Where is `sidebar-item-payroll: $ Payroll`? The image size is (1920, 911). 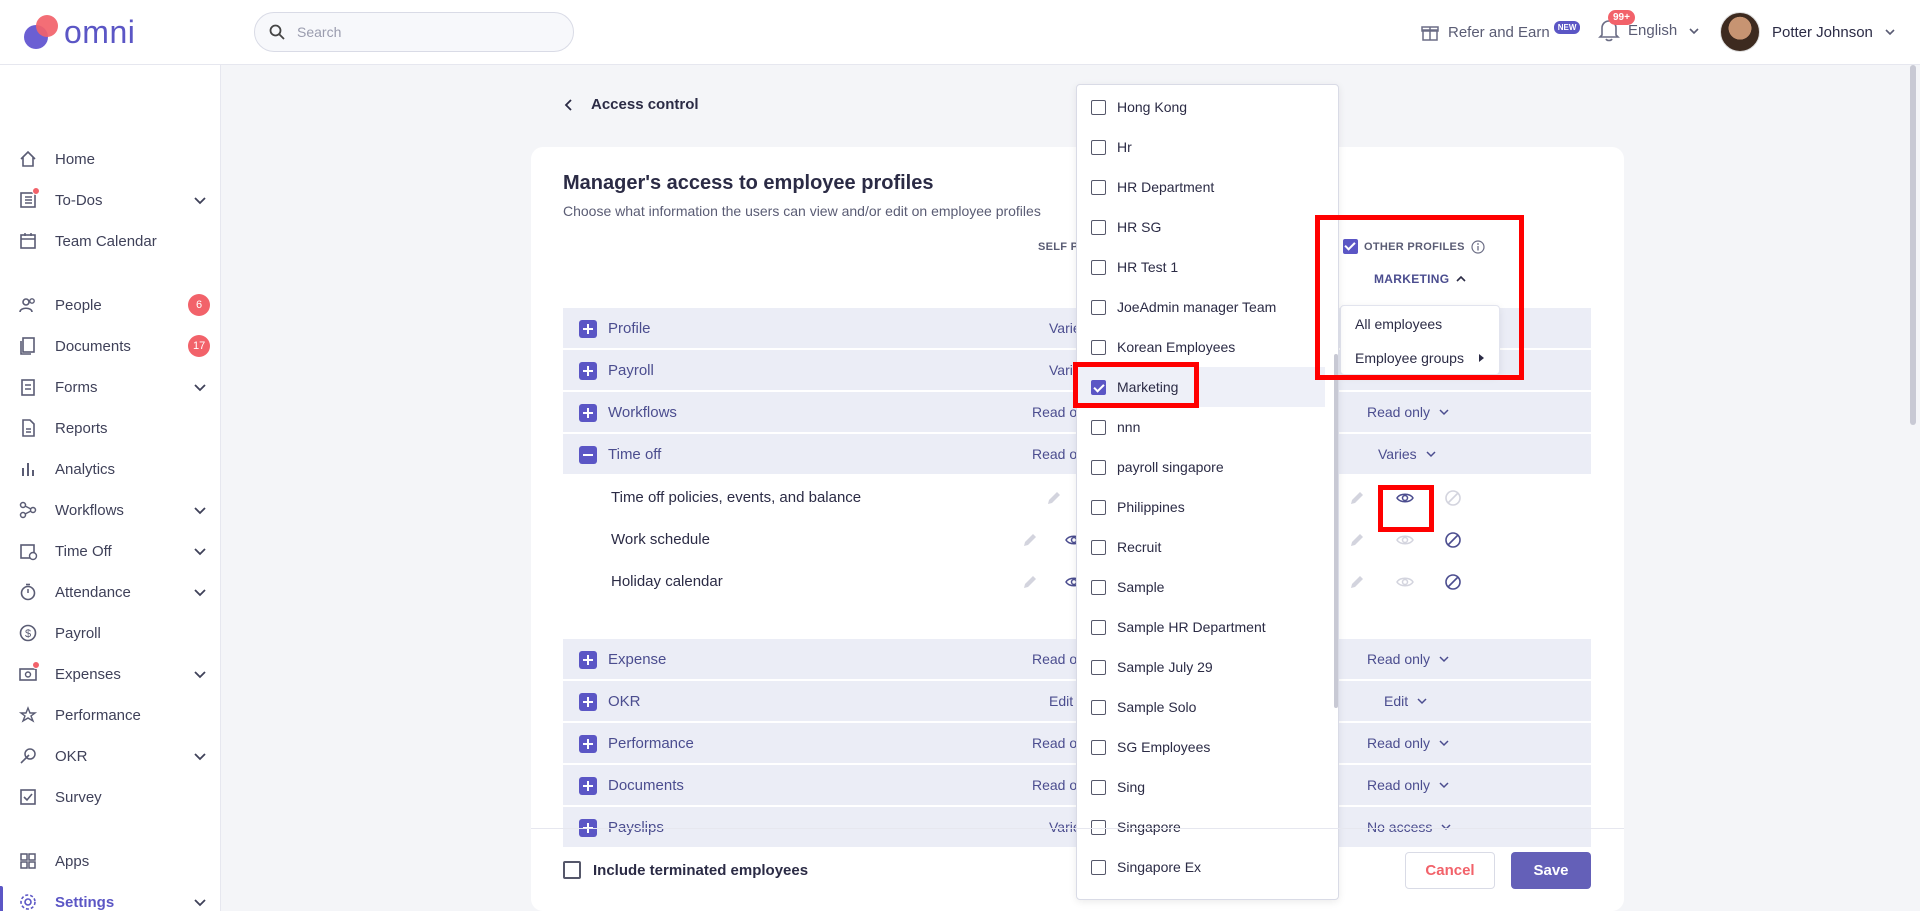
sidebar-item-payroll: $ Payroll is located at coordinates (110, 633).